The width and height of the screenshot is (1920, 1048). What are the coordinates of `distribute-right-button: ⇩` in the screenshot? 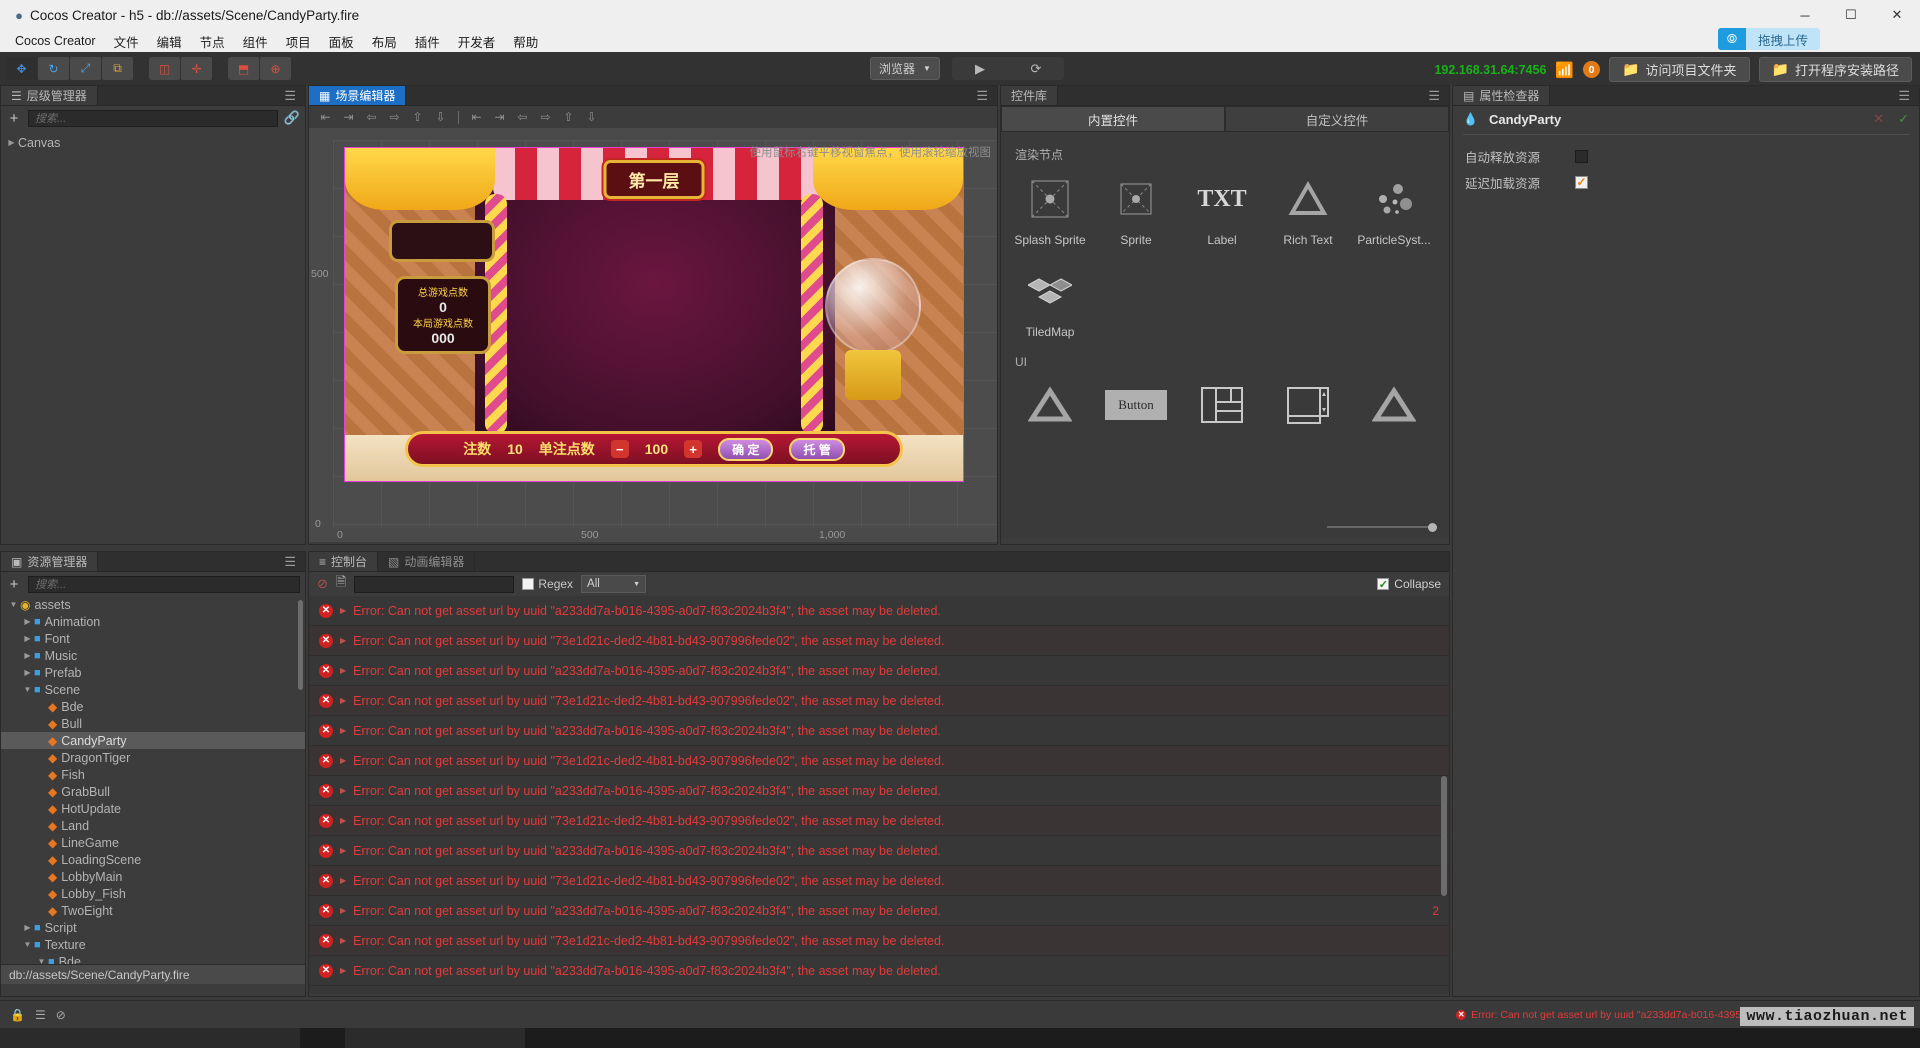 It's located at (591, 117).